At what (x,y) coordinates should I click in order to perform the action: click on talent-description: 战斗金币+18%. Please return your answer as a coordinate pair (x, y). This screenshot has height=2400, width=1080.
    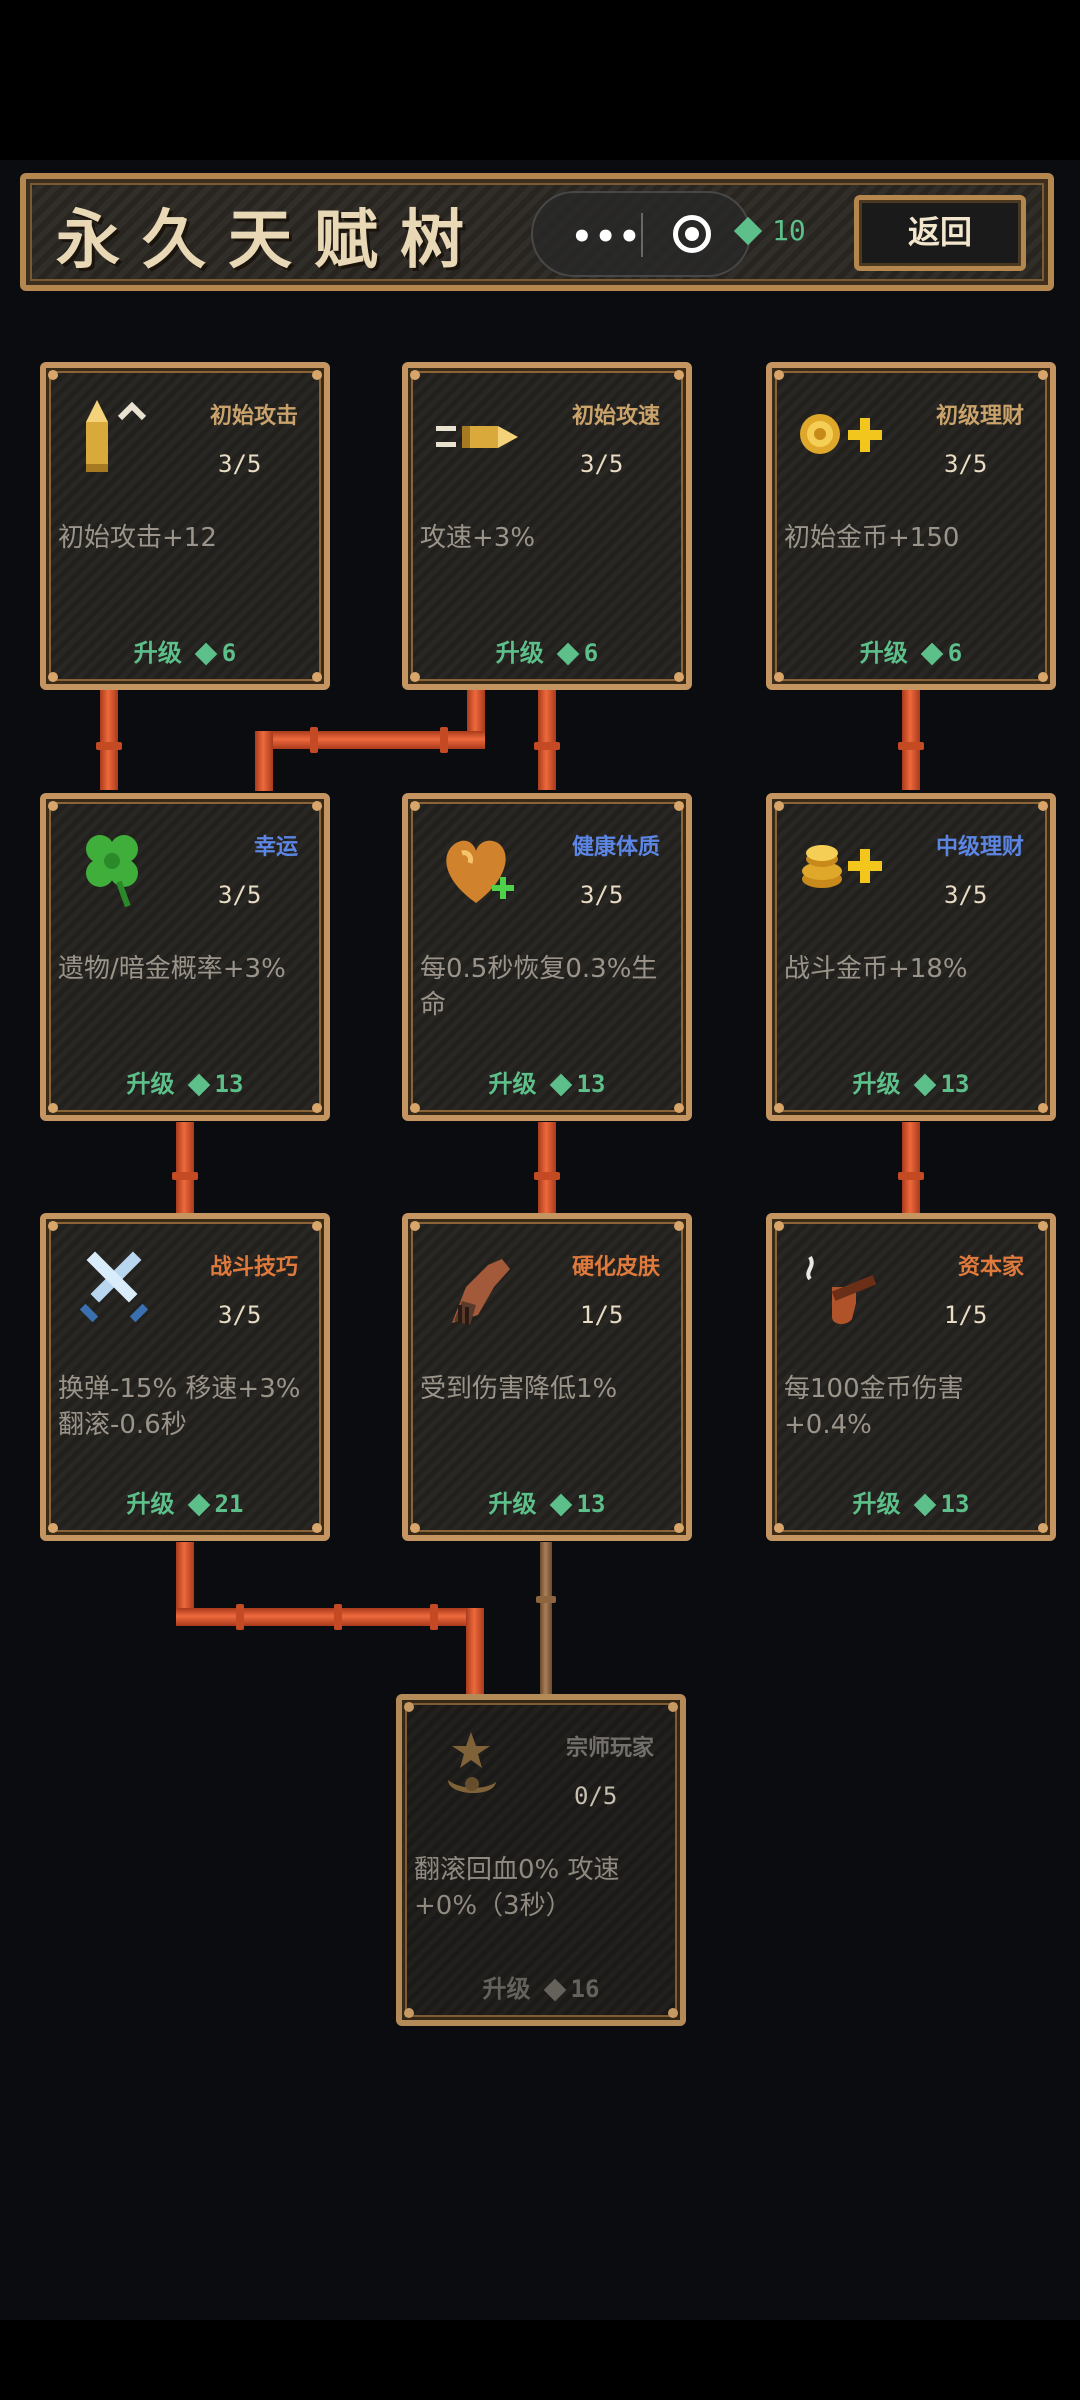
    Looking at the image, I should click on (876, 969).